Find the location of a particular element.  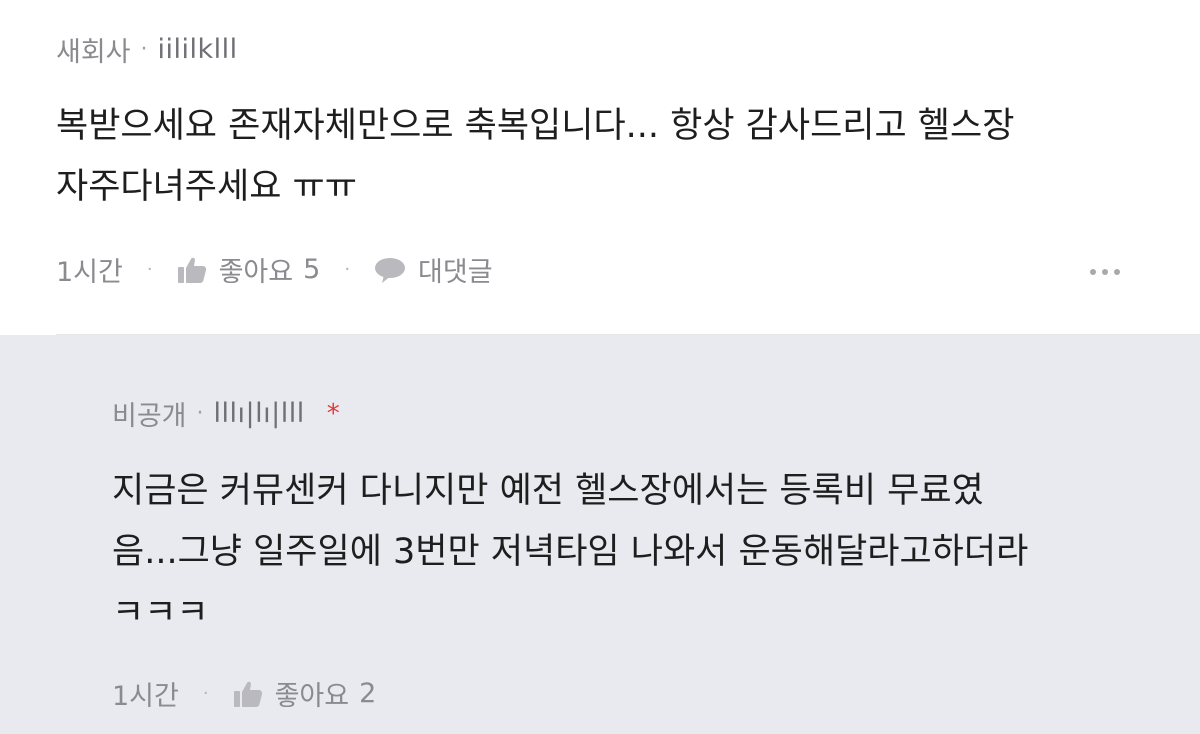

comment-username: lllı|lı|lll is located at coordinates (259, 413).